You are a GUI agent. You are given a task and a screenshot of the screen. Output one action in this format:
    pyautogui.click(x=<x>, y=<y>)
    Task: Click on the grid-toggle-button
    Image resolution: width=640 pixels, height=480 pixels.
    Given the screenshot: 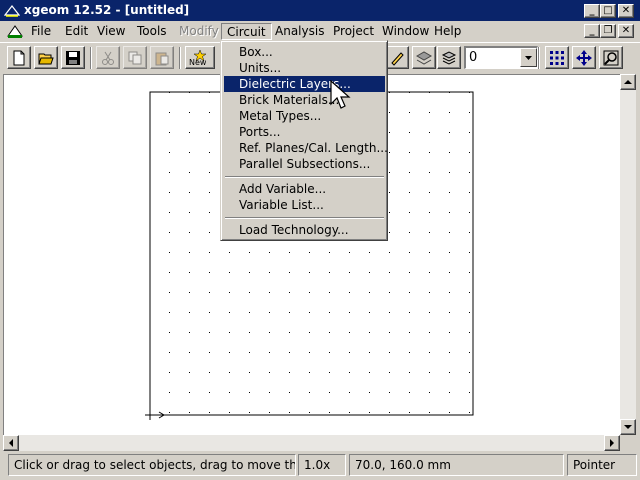 What is the action you would take?
    pyautogui.click(x=557, y=57)
    